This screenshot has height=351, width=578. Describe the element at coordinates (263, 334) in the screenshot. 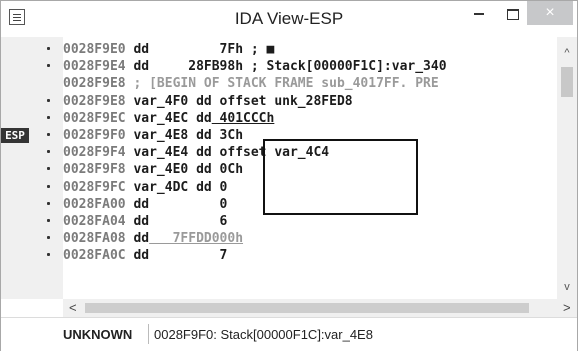

I see `status-location: 0028F9F0: Stack[00000F1C]:var_4E8` at that location.